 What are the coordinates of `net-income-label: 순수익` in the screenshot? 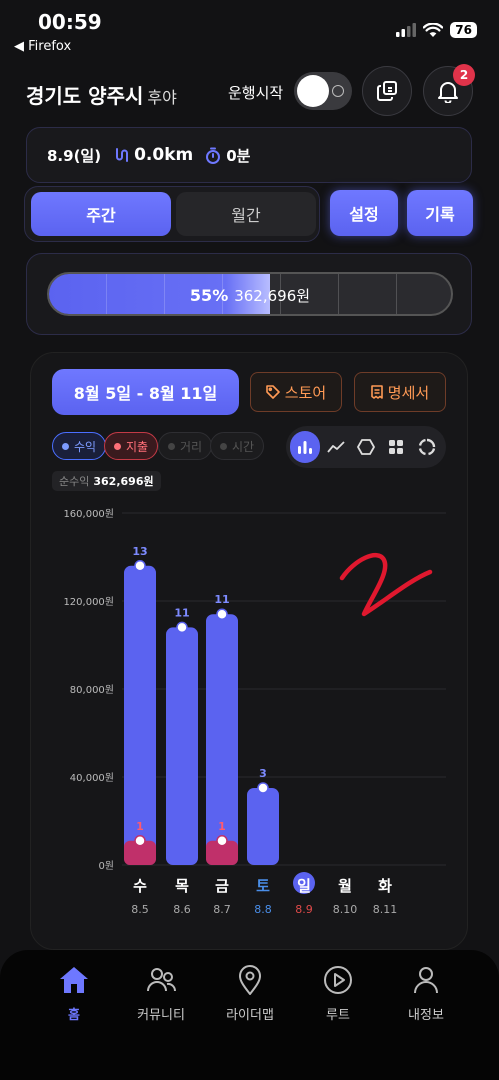 It's located at (74, 481).